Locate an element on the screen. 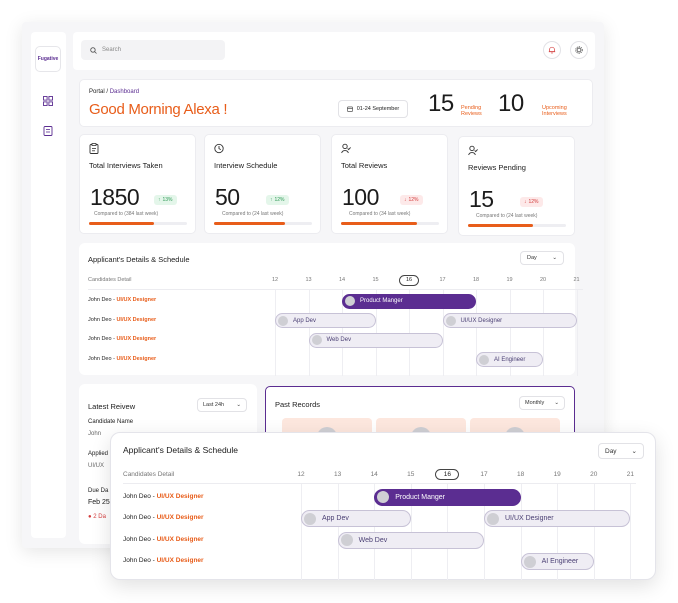 Image resolution: width=678 pixels, height=603 pixels. top-bar: Search is located at coordinates (334, 51).